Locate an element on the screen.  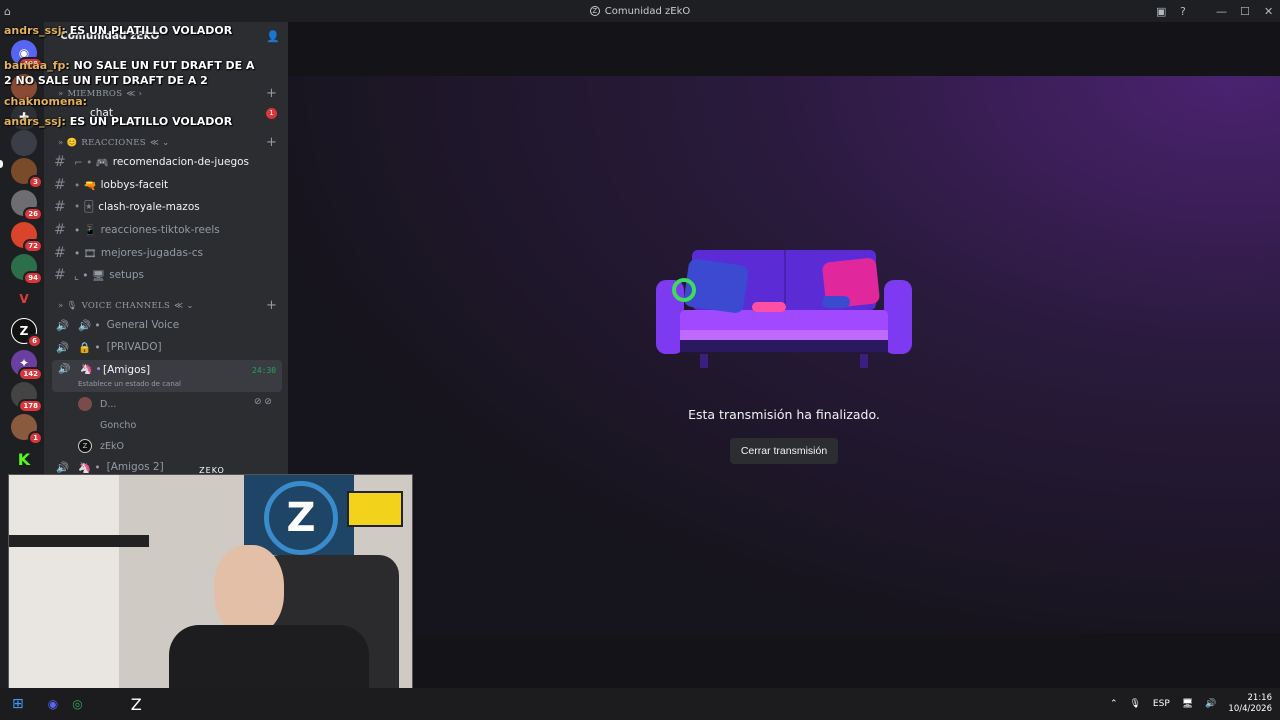
close-label: ✕ is located at coordinates (1269, 11).